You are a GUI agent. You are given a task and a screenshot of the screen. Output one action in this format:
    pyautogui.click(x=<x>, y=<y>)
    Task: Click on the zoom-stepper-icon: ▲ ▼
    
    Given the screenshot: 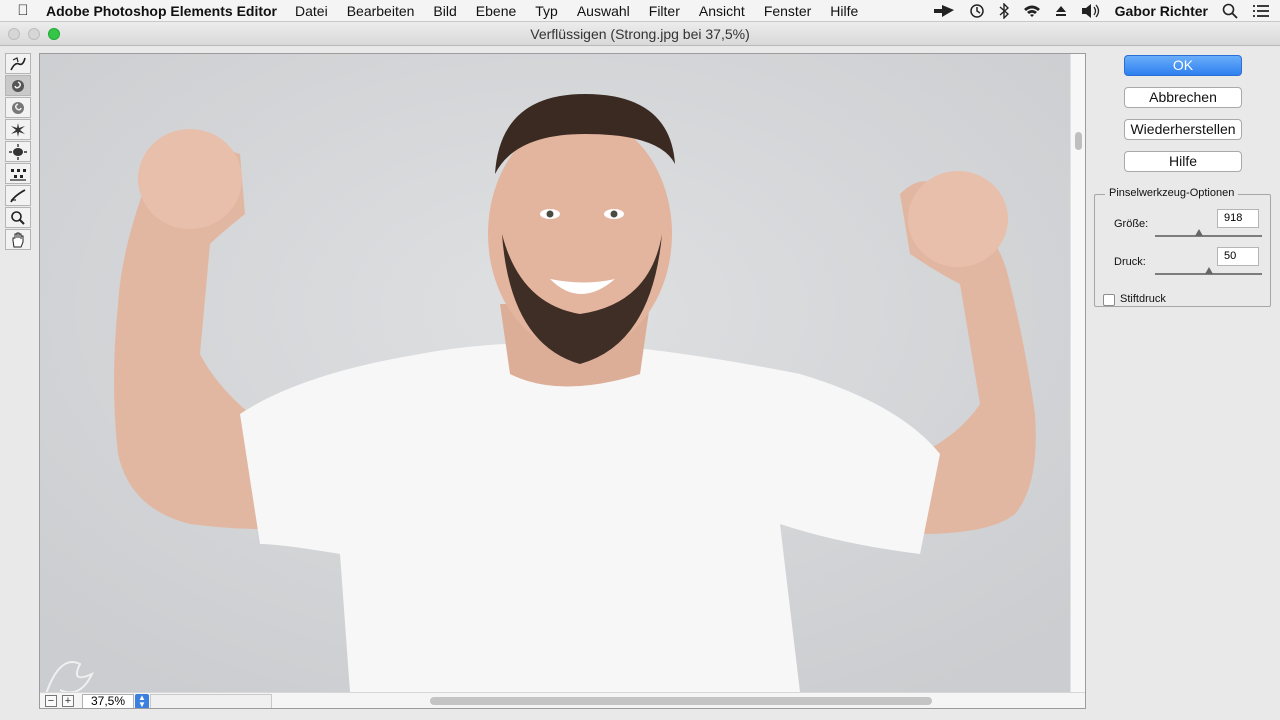 What is the action you would take?
    pyautogui.click(x=142, y=701)
    